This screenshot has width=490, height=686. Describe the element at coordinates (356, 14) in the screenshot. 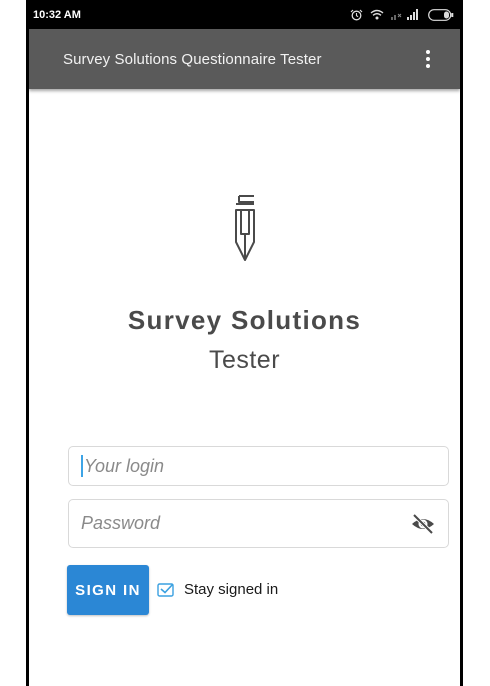

I see `alarm-icon` at that location.